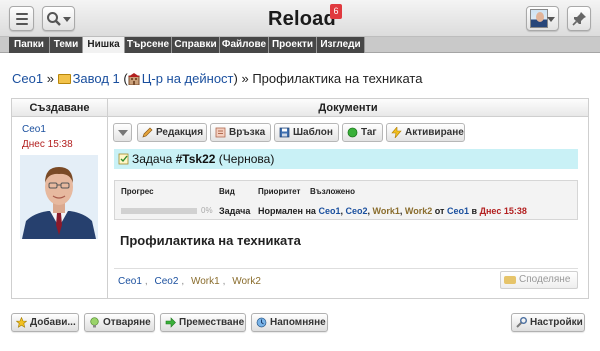  I want to click on document-title: Профилактика на техниката, so click(210, 240).